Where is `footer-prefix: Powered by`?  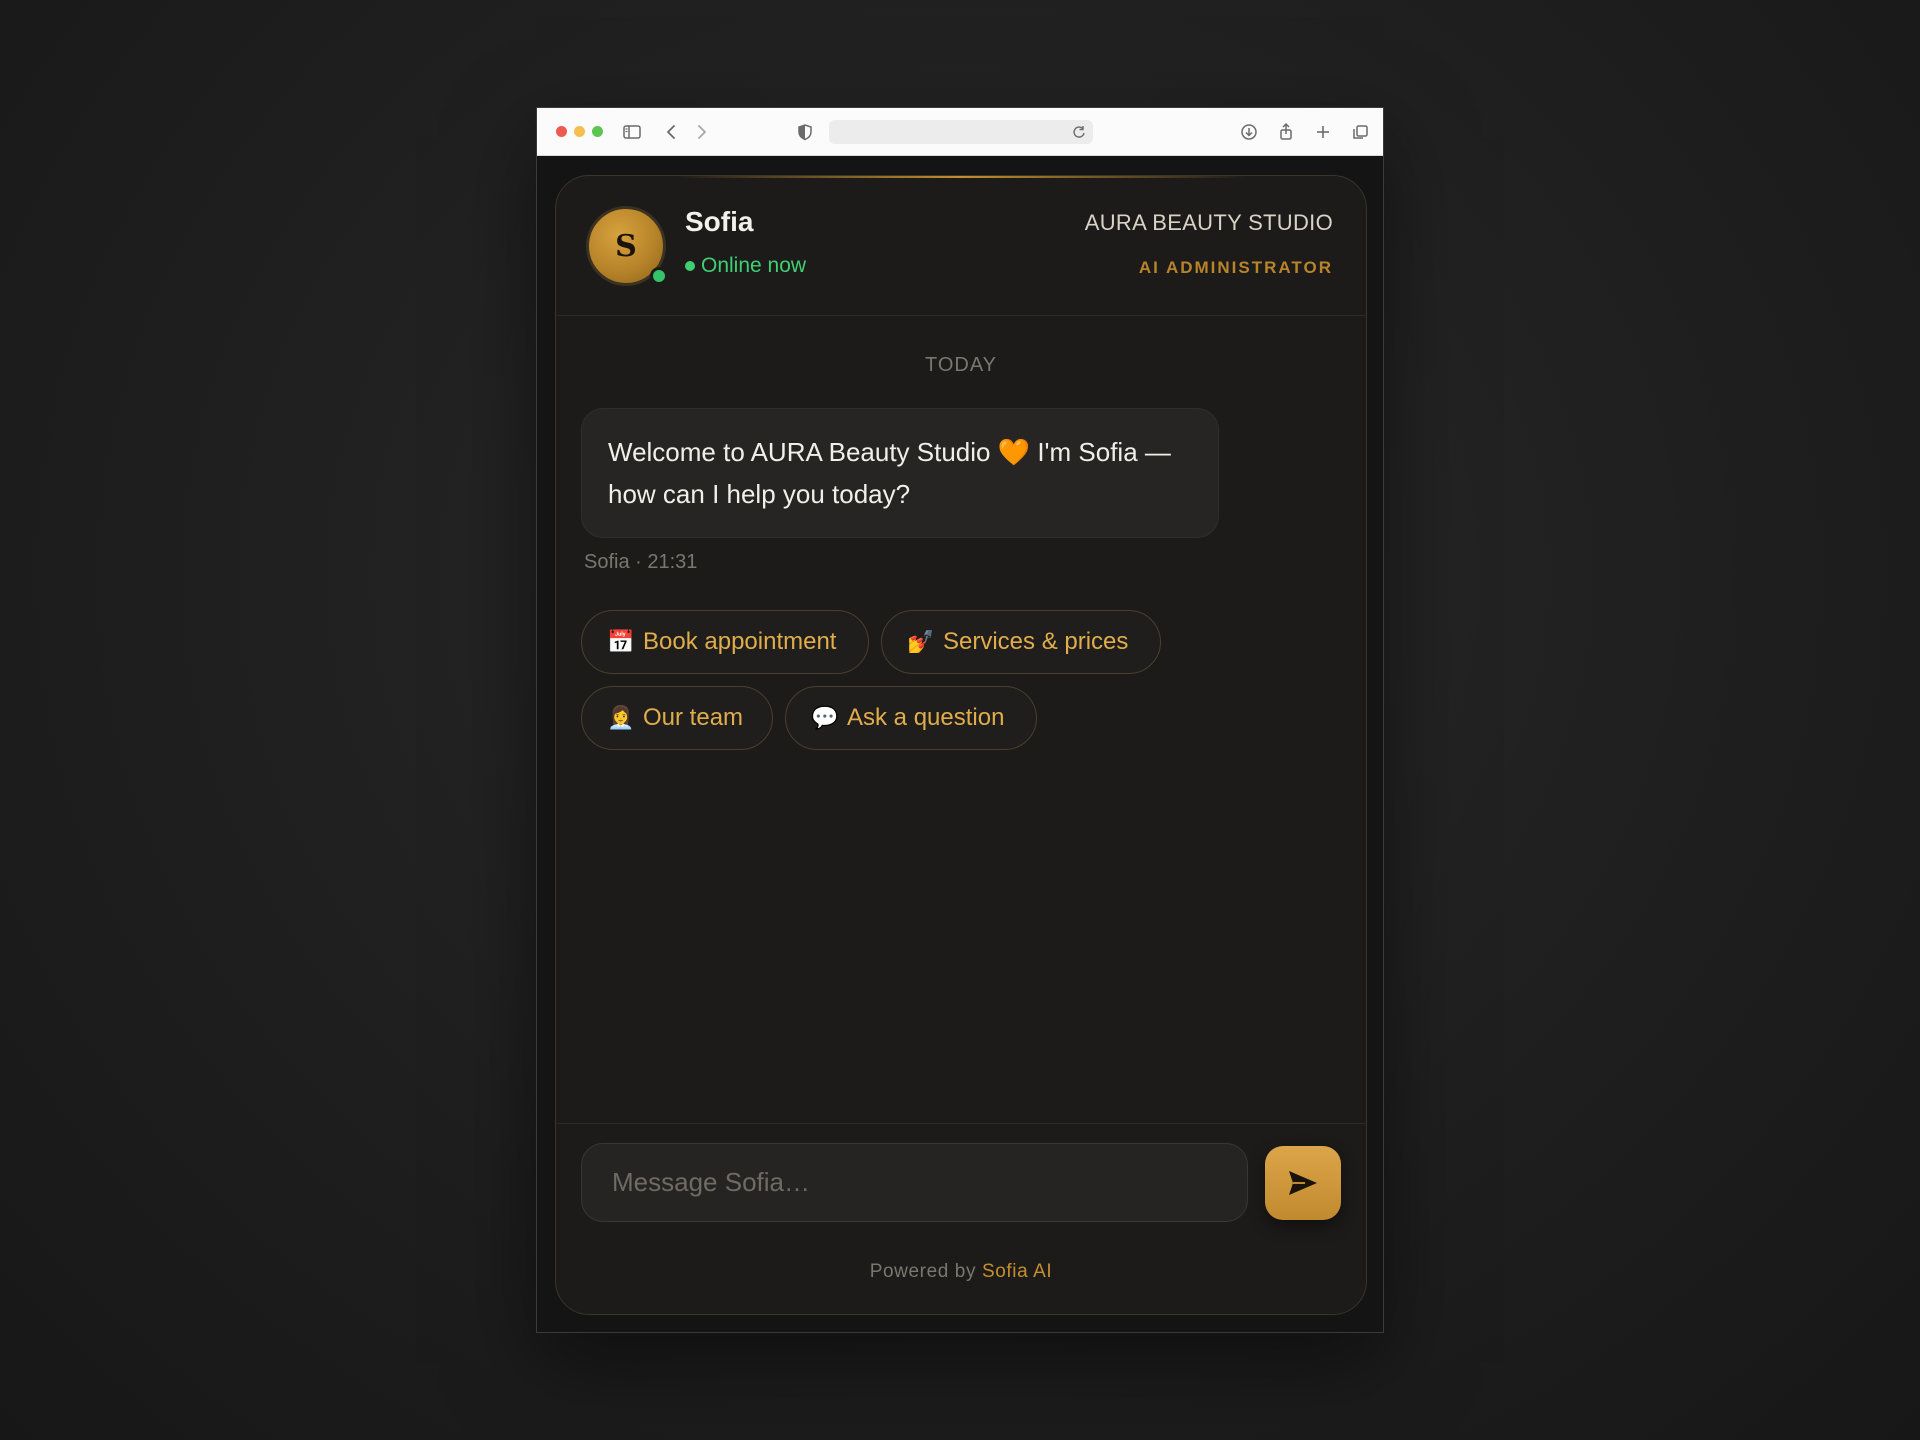
footer-prefix: Powered by is located at coordinates (923, 1271).